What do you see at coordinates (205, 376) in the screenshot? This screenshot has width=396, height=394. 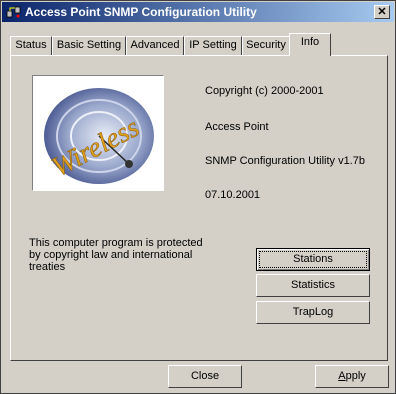 I see `close-button: Close` at bounding box center [205, 376].